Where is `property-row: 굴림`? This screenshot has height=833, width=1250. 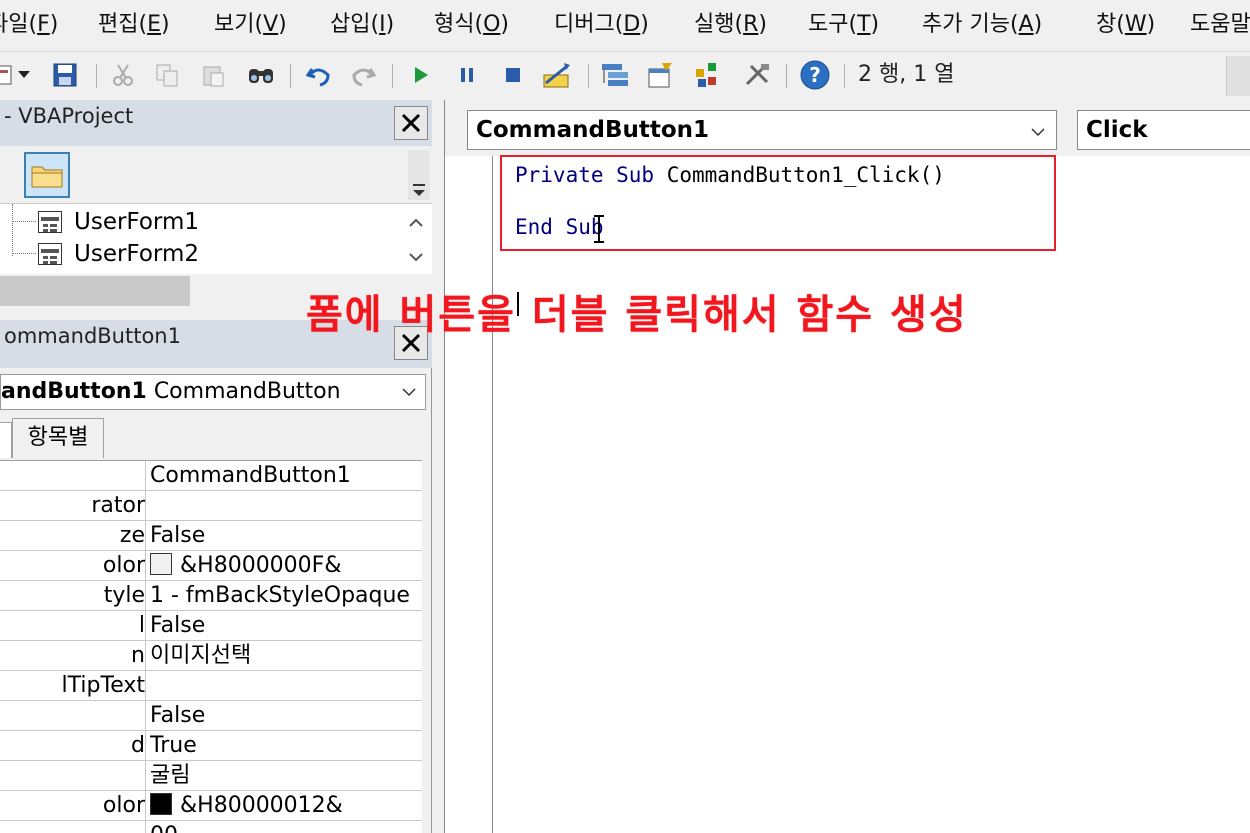
property-row: 굴림 is located at coordinates (211, 776).